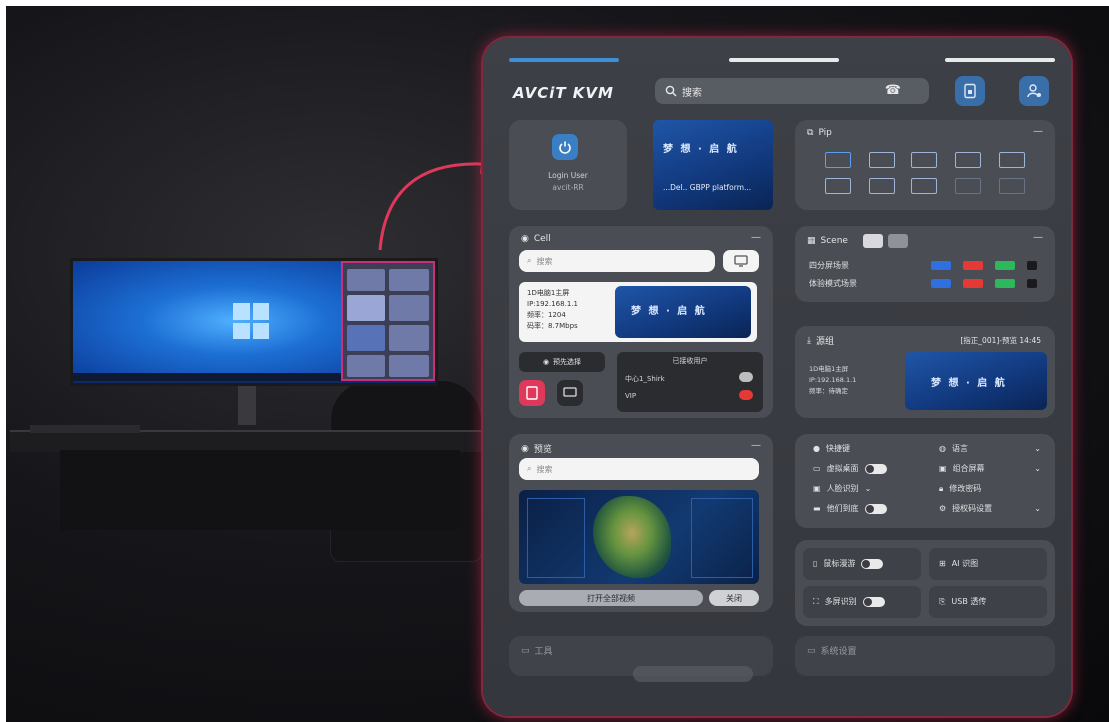 The height and width of the screenshot is (722, 1109). What do you see at coordinates (959, 448) in the screenshot?
I see `setting-label: 语言` at bounding box center [959, 448].